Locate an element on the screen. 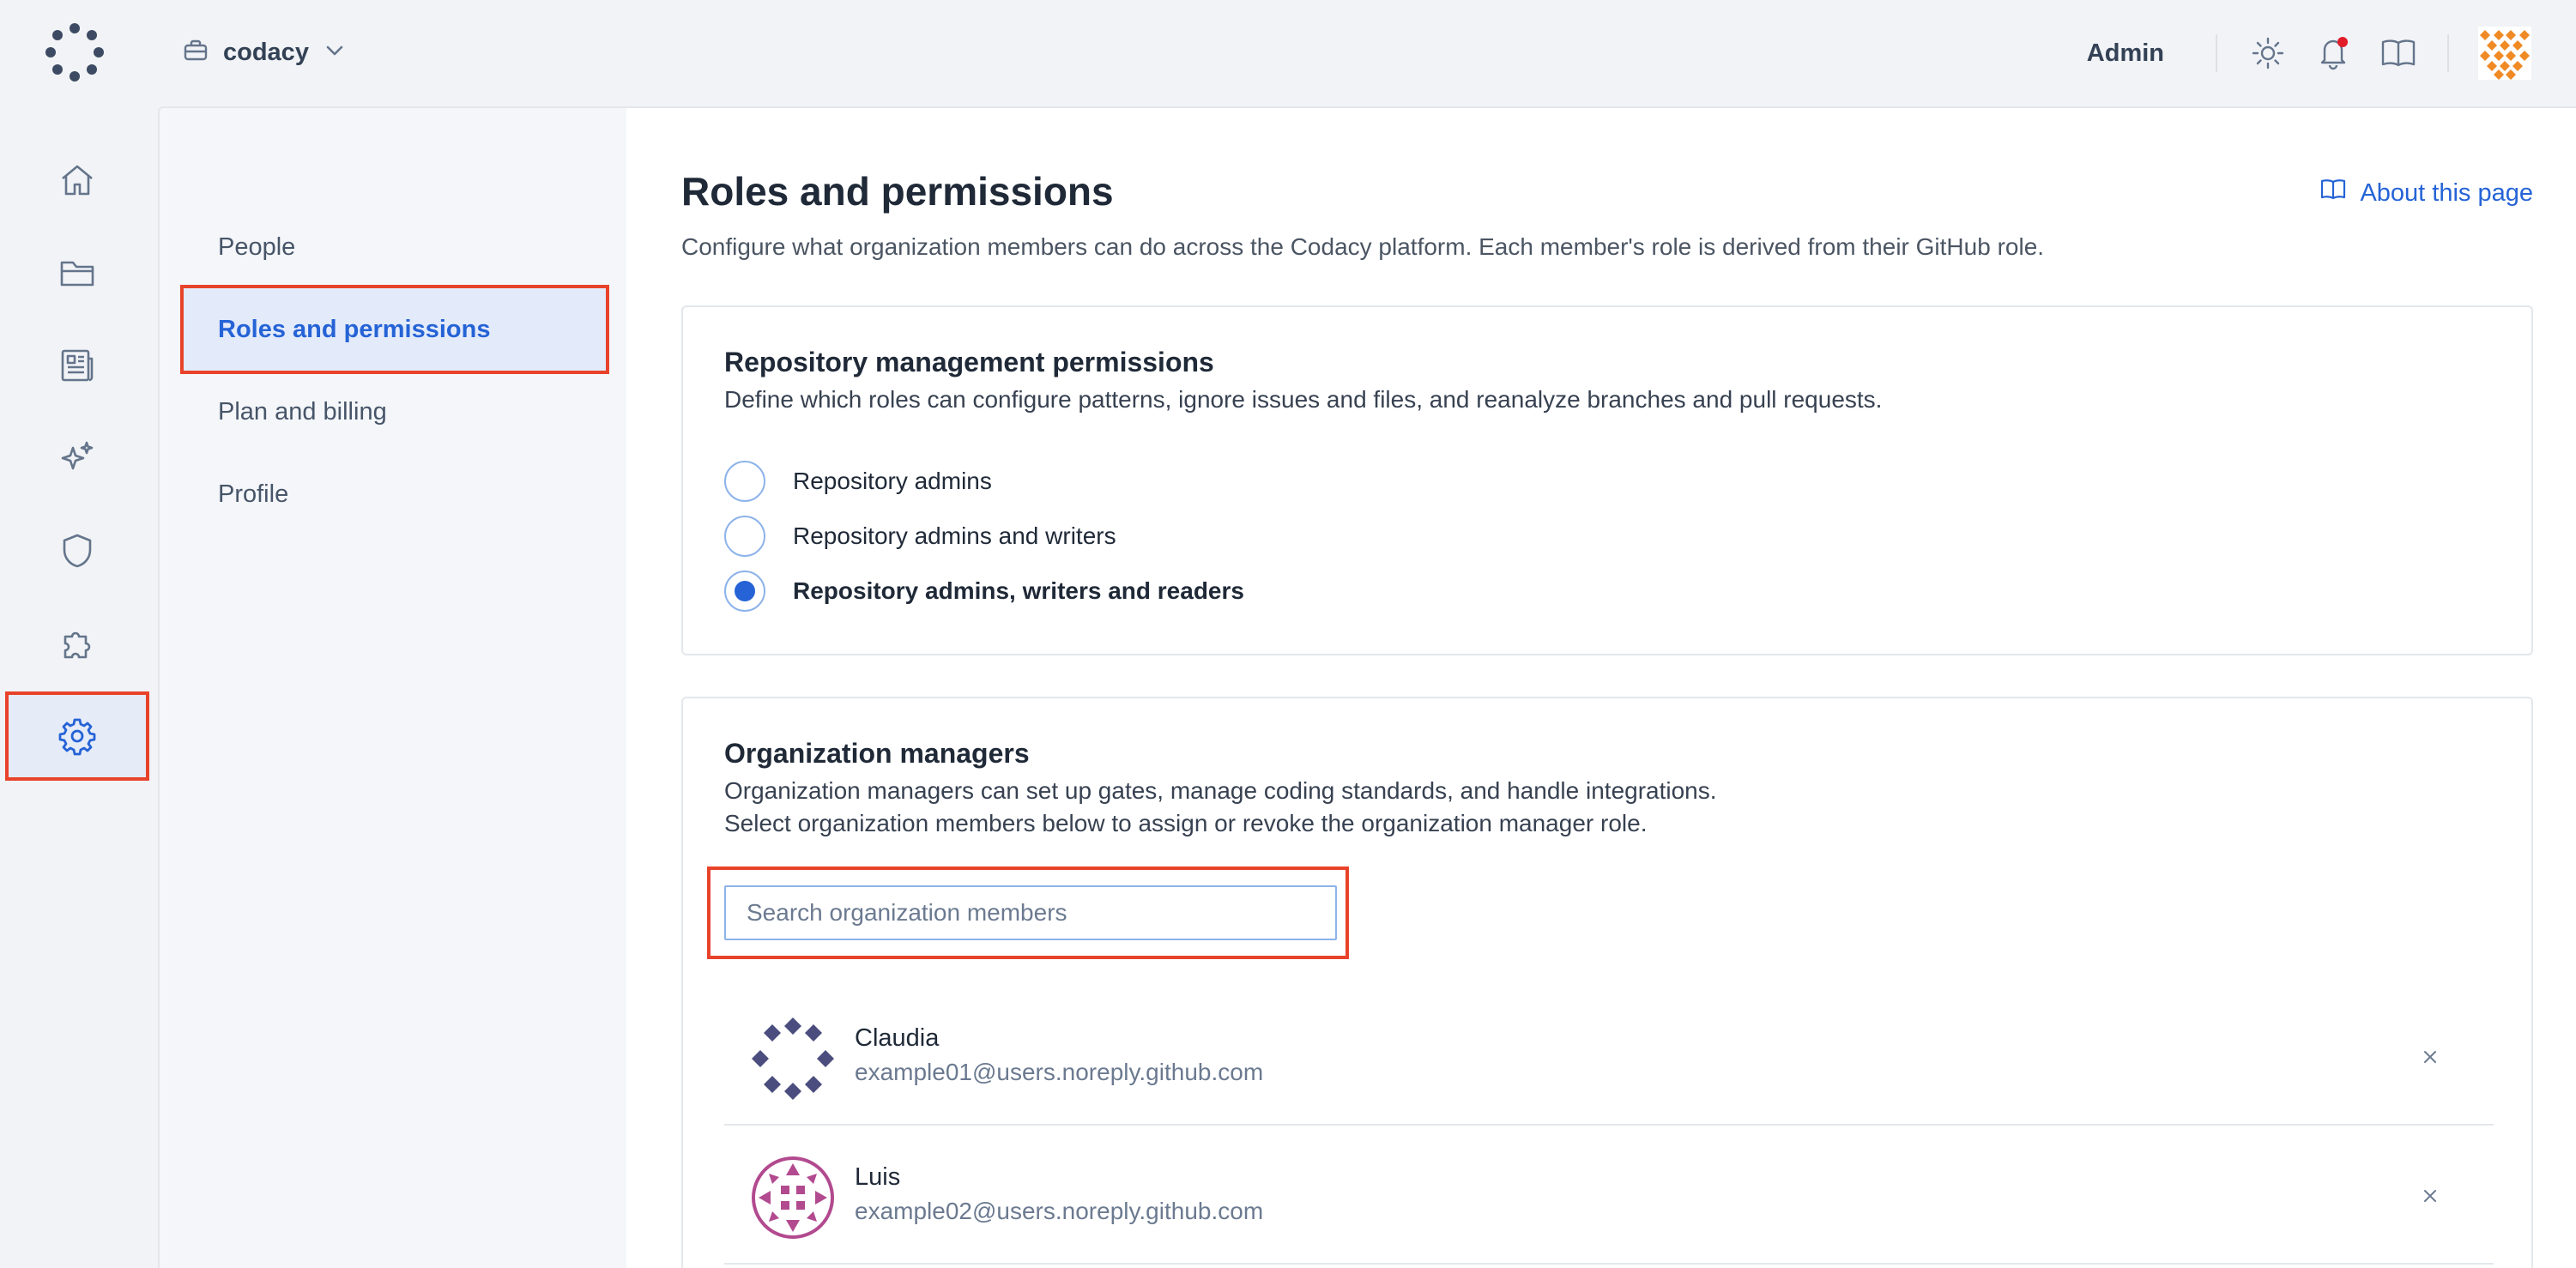 The width and height of the screenshot is (2576, 1268). folder-icon is located at coordinates (77, 273).